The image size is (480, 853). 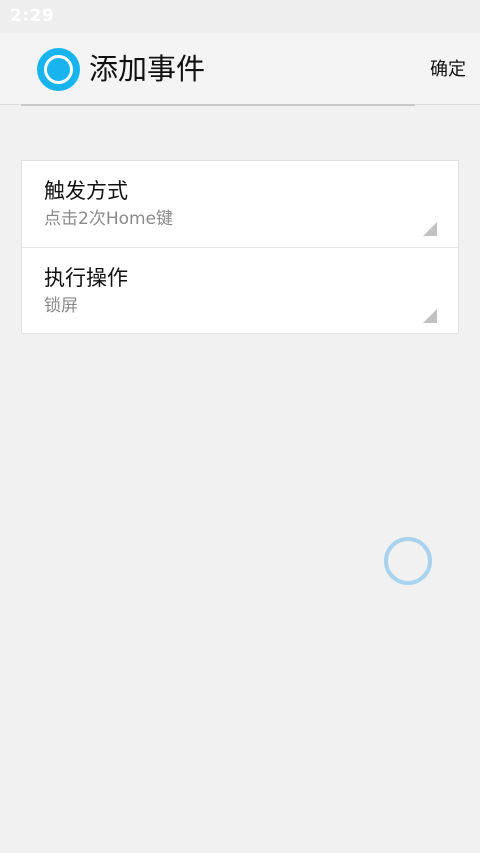 I want to click on status-bar: 2:29, so click(x=240, y=16).